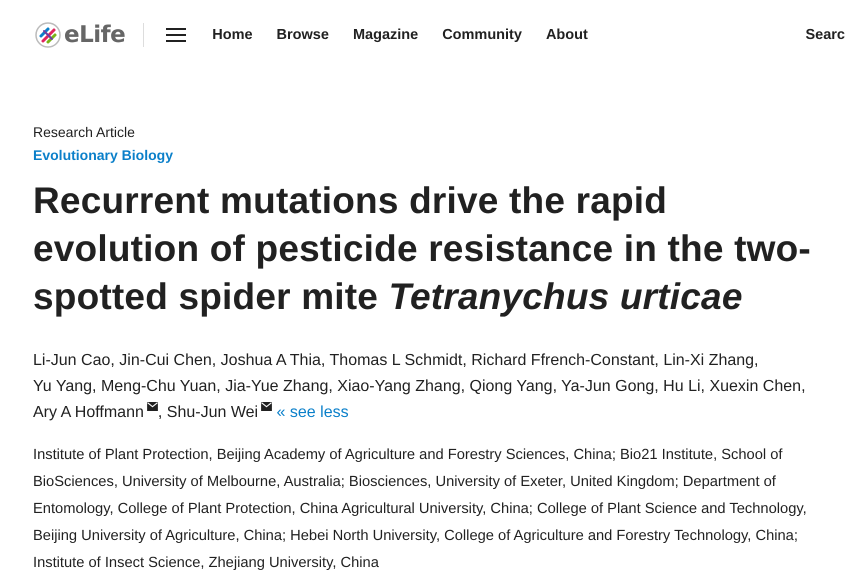 The width and height of the screenshot is (845, 588). What do you see at coordinates (84, 132) in the screenshot?
I see `article-type: Research Article` at bounding box center [84, 132].